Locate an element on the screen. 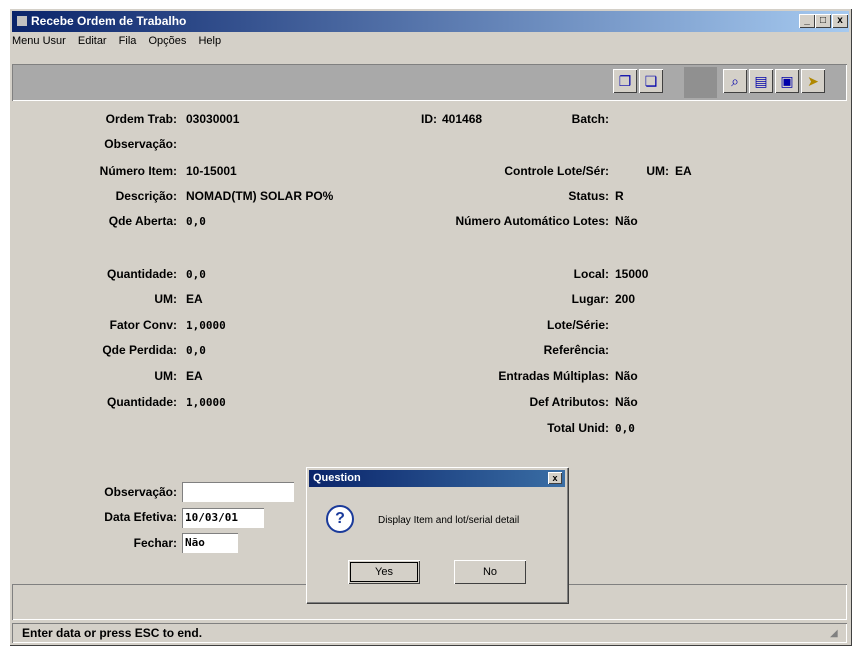 This screenshot has height=652, width=856. def-atributos-value: Não is located at coordinates (626, 402).